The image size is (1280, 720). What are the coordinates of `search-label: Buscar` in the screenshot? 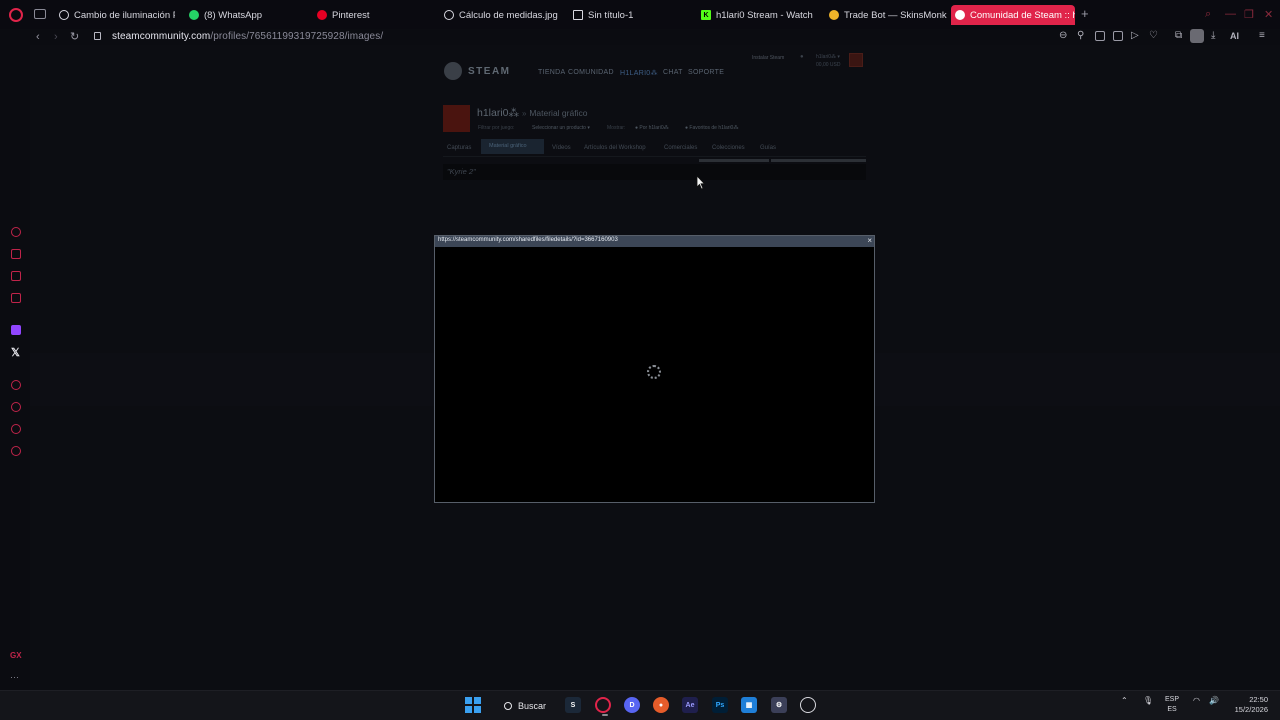 It's located at (532, 705).